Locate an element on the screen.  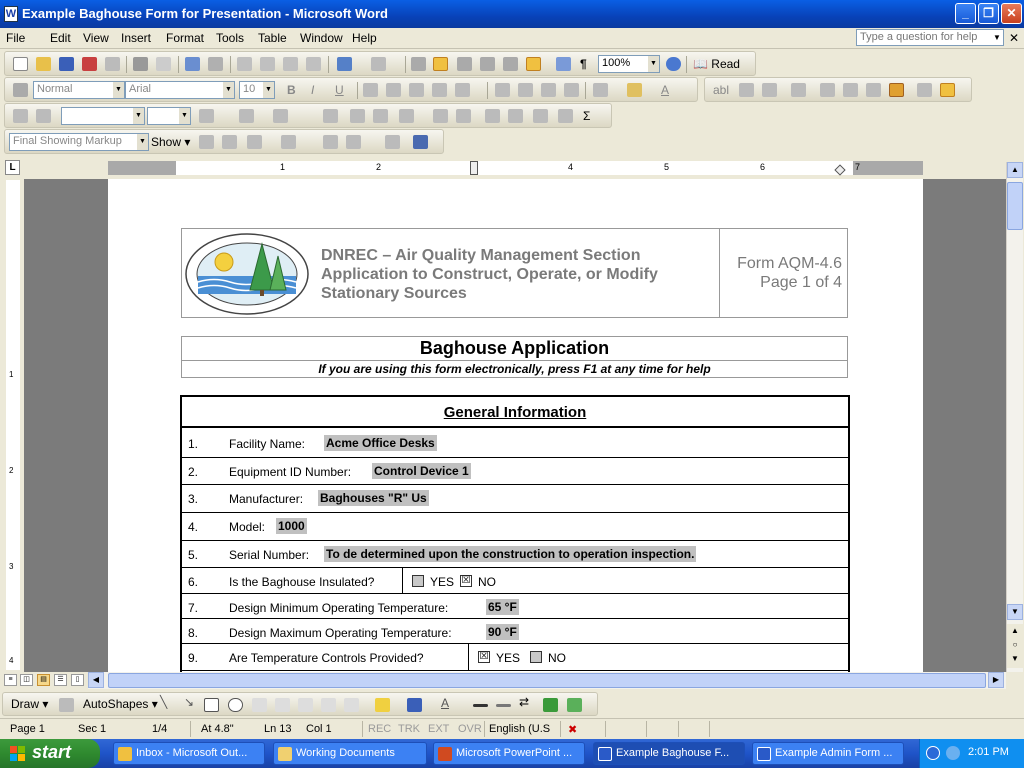
normal-view-icon: ≡ is located at coordinates (10, 680).